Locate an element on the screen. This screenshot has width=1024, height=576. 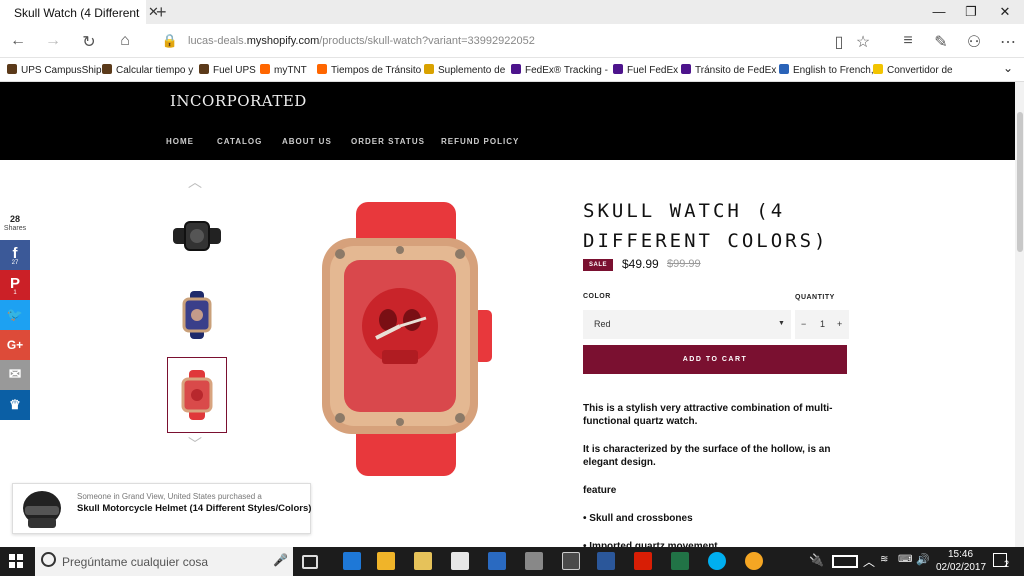
favorites-overflow-icon: ⌄ is located at coordinates (1008, 68).